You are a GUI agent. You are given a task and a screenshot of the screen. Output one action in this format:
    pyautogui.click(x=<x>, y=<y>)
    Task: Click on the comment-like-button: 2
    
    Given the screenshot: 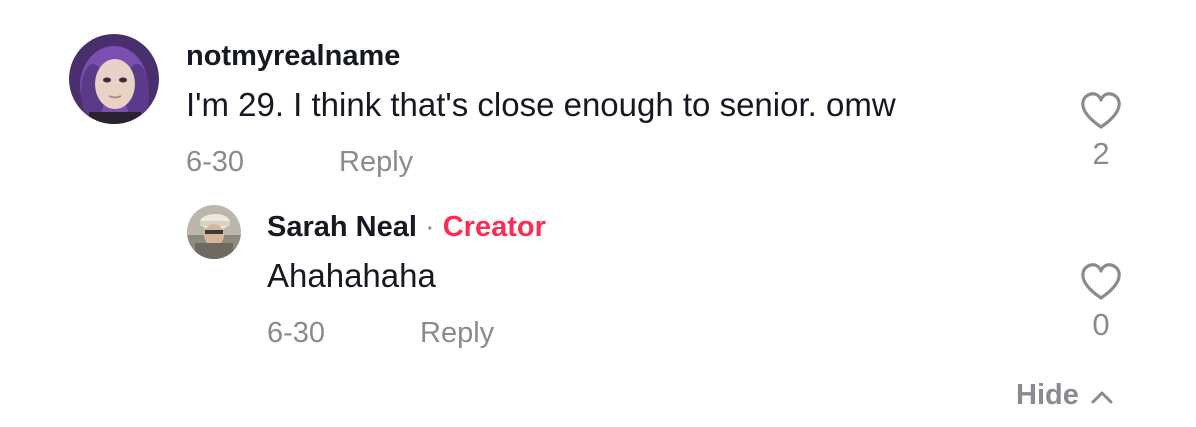 What is the action you would take?
    pyautogui.click(x=1101, y=132)
    